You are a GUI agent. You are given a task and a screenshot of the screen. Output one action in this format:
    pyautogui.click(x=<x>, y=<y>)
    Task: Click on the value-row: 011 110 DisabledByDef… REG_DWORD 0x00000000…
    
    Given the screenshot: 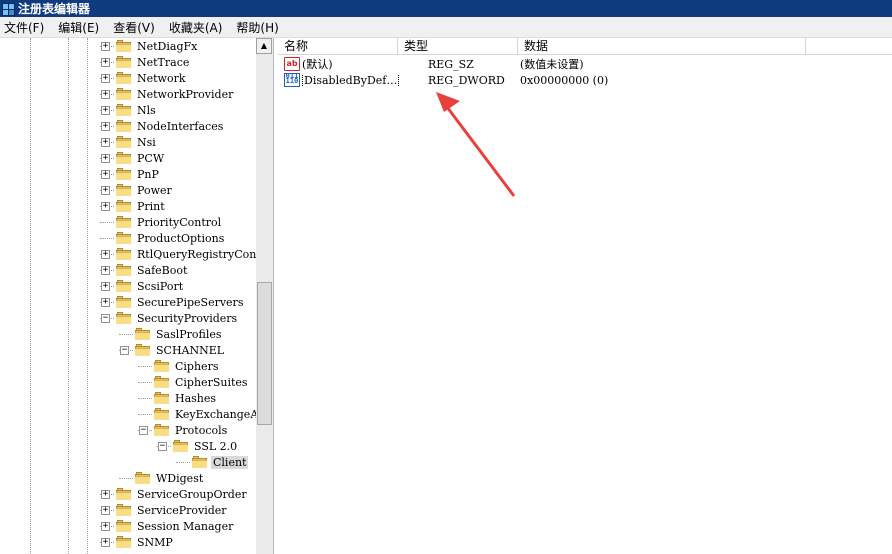 What is the action you would take?
    pyautogui.click(x=585, y=80)
    